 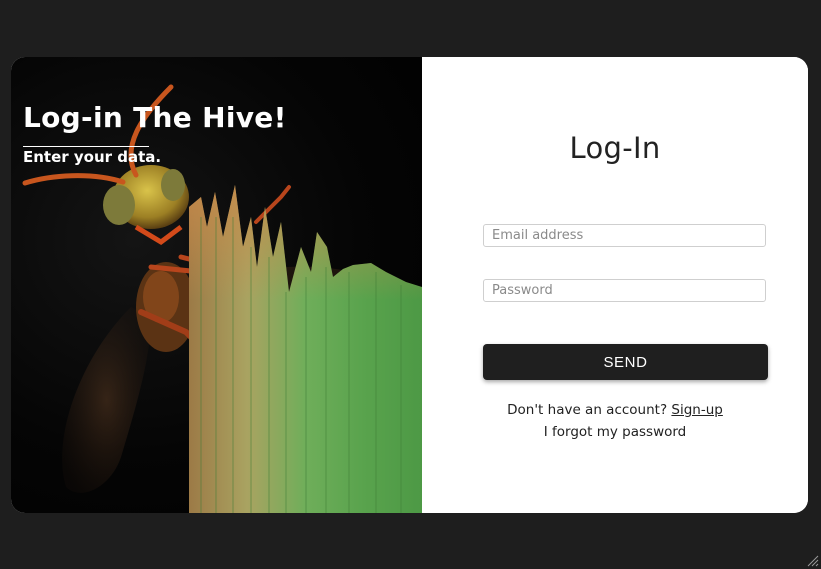 I want to click on signup-link: Sign-up, so click(x=696, y=410).